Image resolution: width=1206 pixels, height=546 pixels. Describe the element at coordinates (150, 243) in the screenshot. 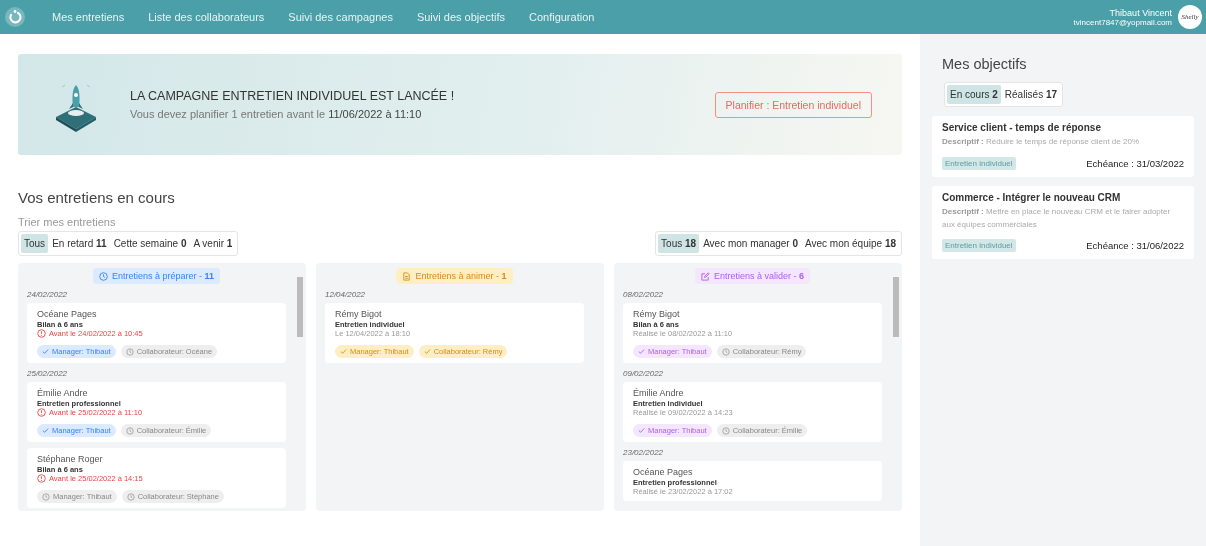

I see `filter-tab: Cette semaine 0` at that location.